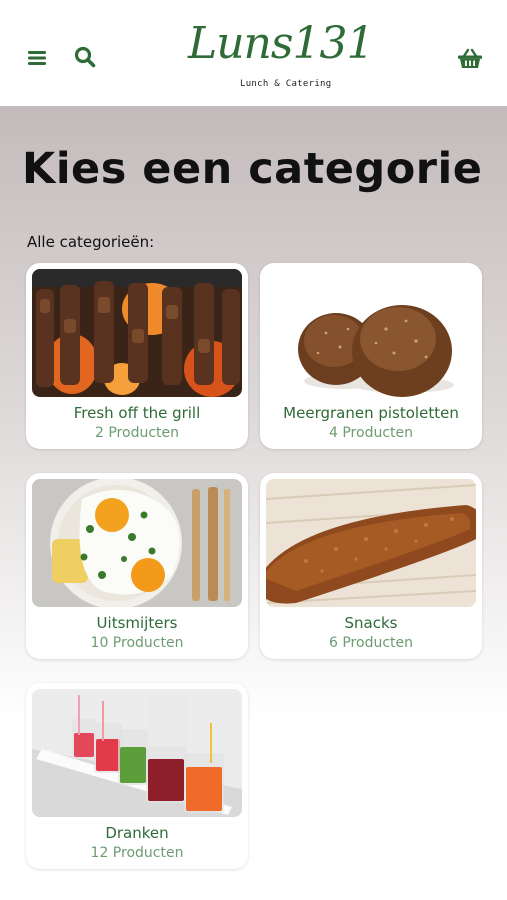 The height and width of the screenshot is (900, 507). I want to click on brand-logo: Luns131 Lunch & Catering, so click(278, 56).